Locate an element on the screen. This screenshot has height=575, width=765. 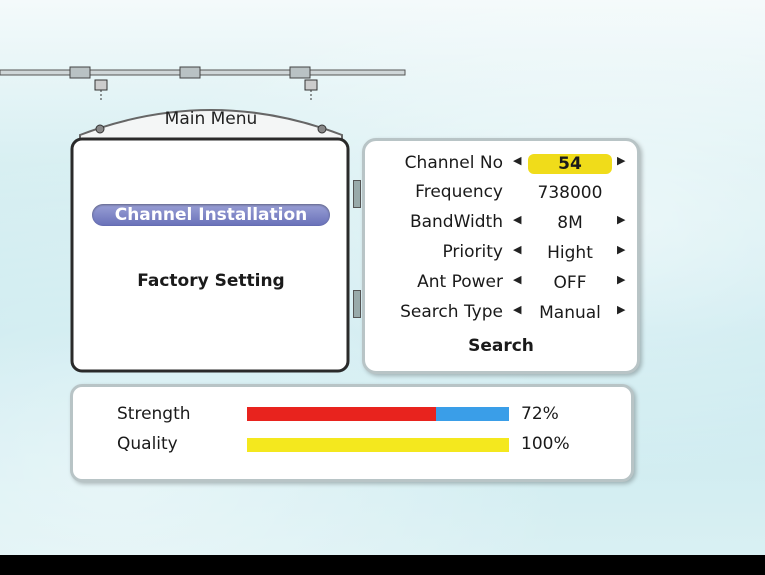
setting-label: Frequency is located at coordinates (459, 192).